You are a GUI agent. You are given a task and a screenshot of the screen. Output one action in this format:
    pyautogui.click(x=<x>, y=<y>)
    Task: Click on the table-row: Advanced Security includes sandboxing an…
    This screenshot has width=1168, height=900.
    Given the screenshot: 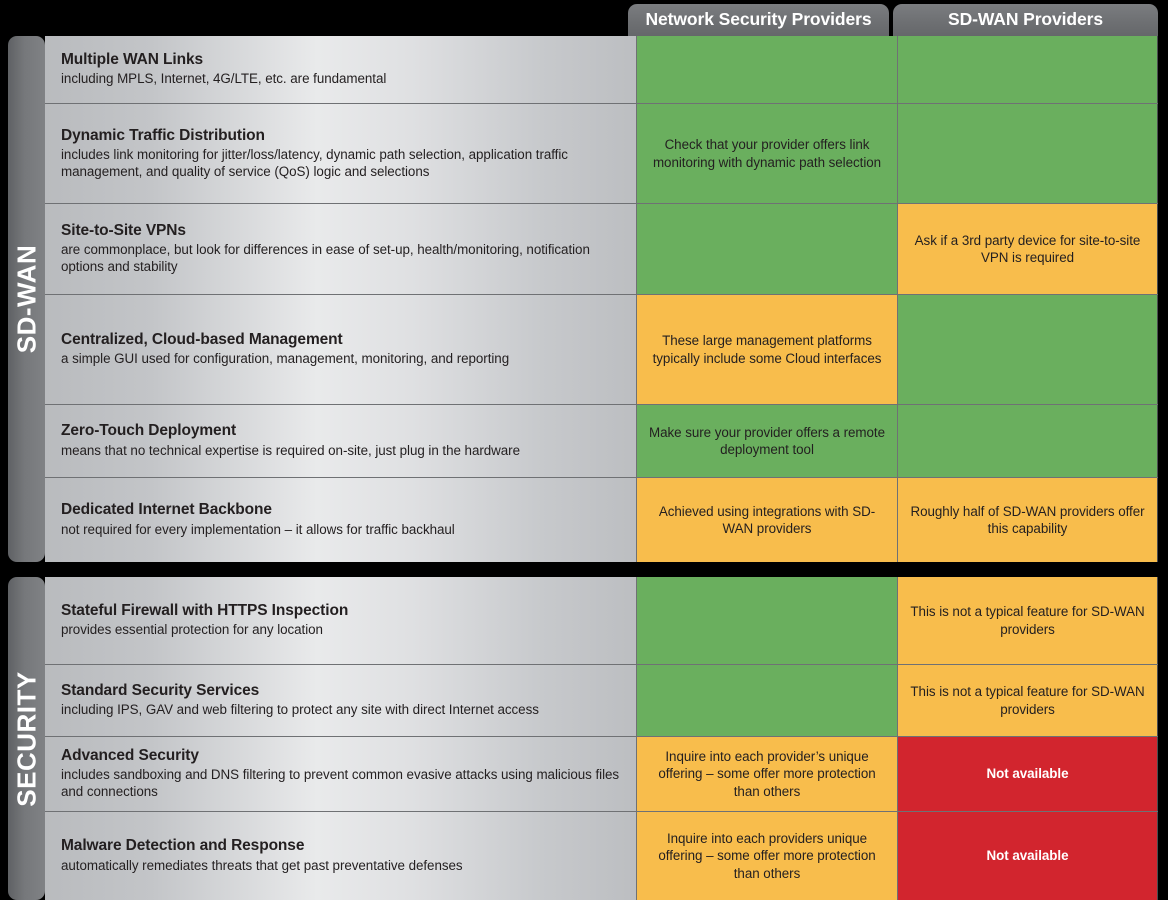 What is the action you would take?
    pyautogui.click(x=601, y=774)
    